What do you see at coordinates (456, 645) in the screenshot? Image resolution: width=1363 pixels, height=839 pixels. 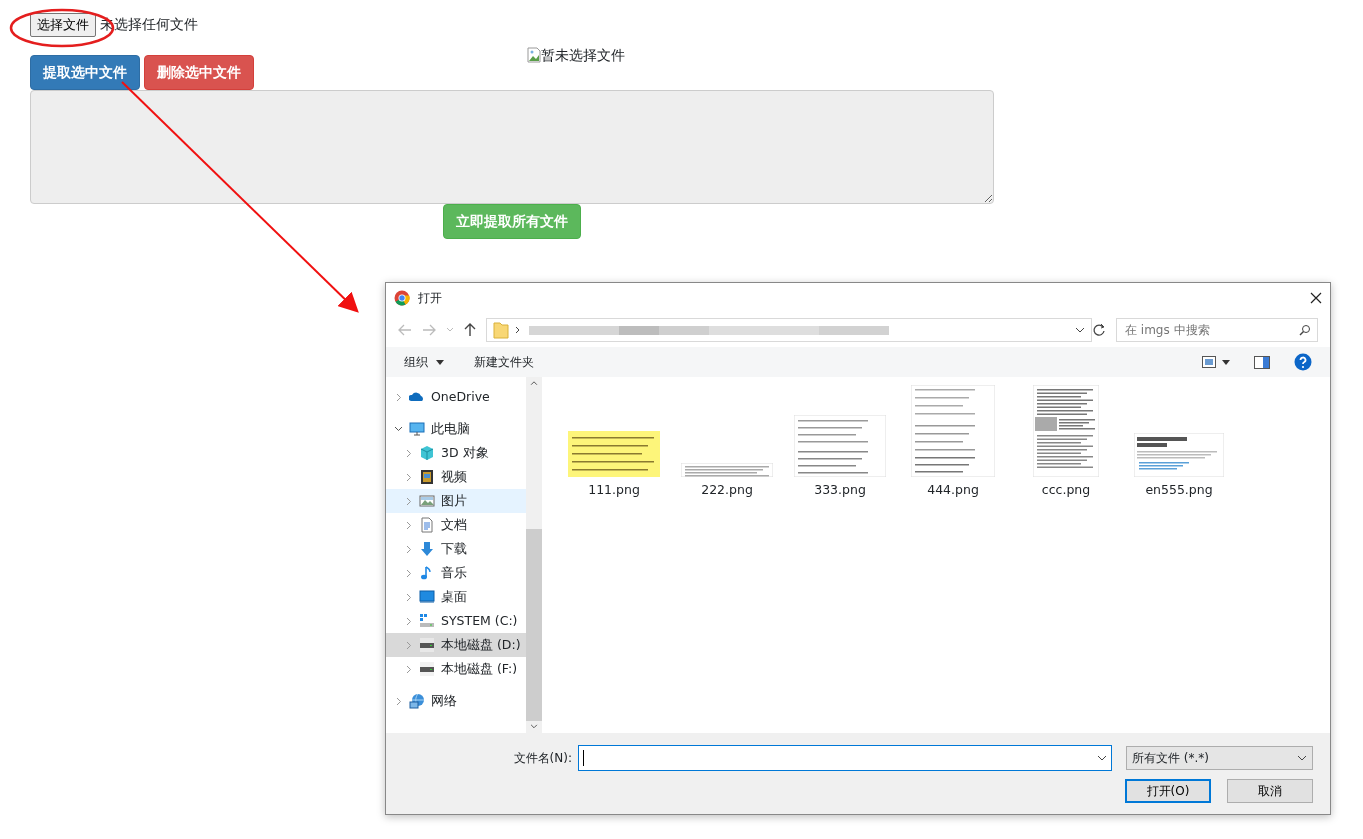 I see `tree-item: 本地磁盘 (D:)` at bounding box center [456, 645].